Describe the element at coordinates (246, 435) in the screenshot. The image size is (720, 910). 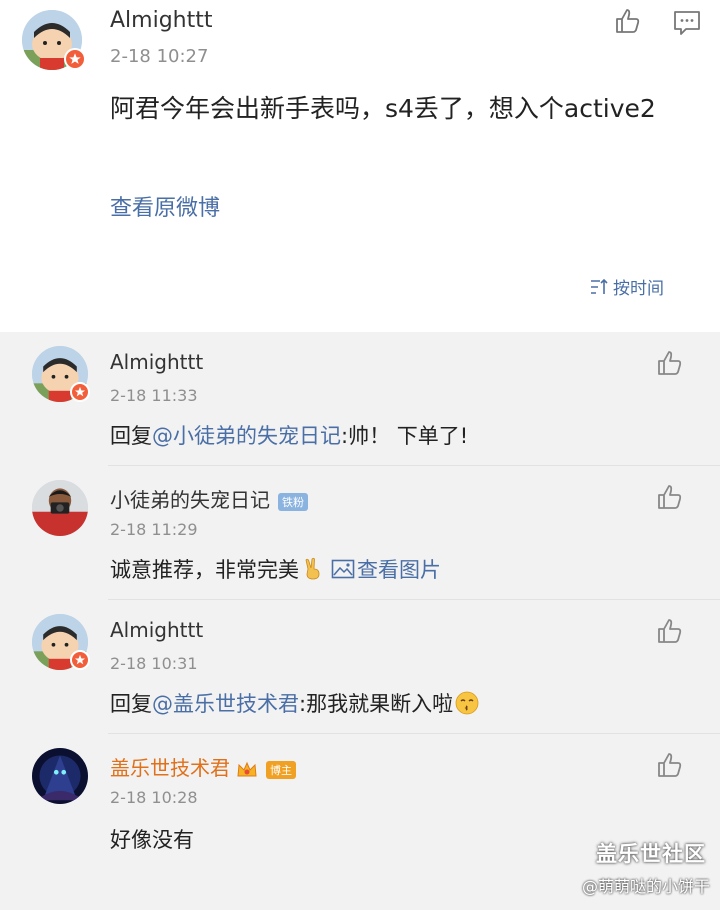
I see `mention-link: @小徒弟的失宠日记` at that location.